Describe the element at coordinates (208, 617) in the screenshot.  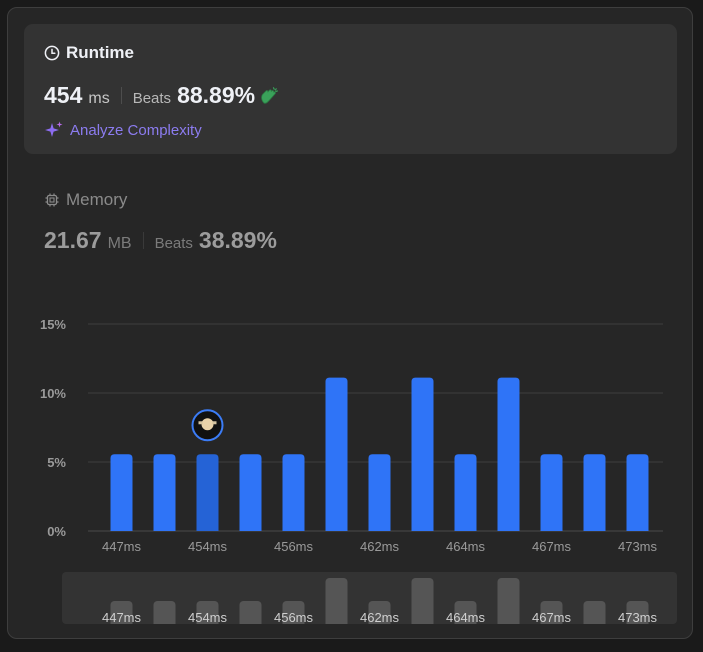
I see `brush-tick-label: 454ms` at that location.